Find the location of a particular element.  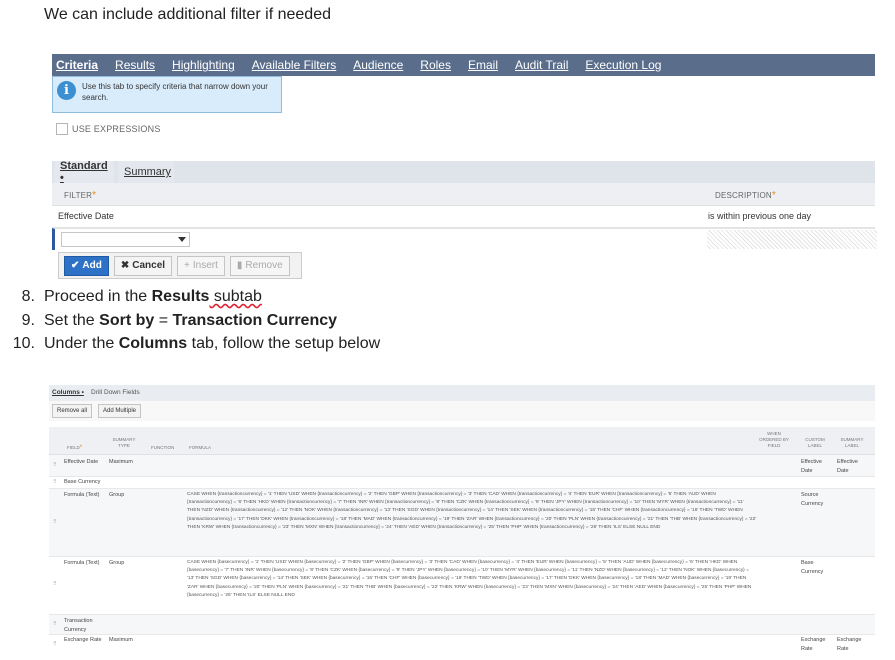

formula-column-header: FORMULA is located at coordinates (200, 447).